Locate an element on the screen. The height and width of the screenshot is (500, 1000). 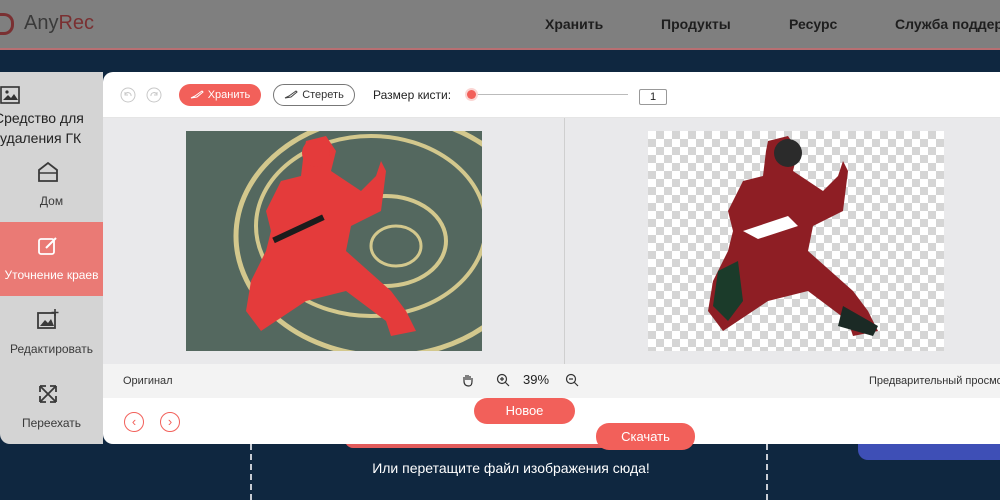
side-panel-button is located at coordinates (929, 452).